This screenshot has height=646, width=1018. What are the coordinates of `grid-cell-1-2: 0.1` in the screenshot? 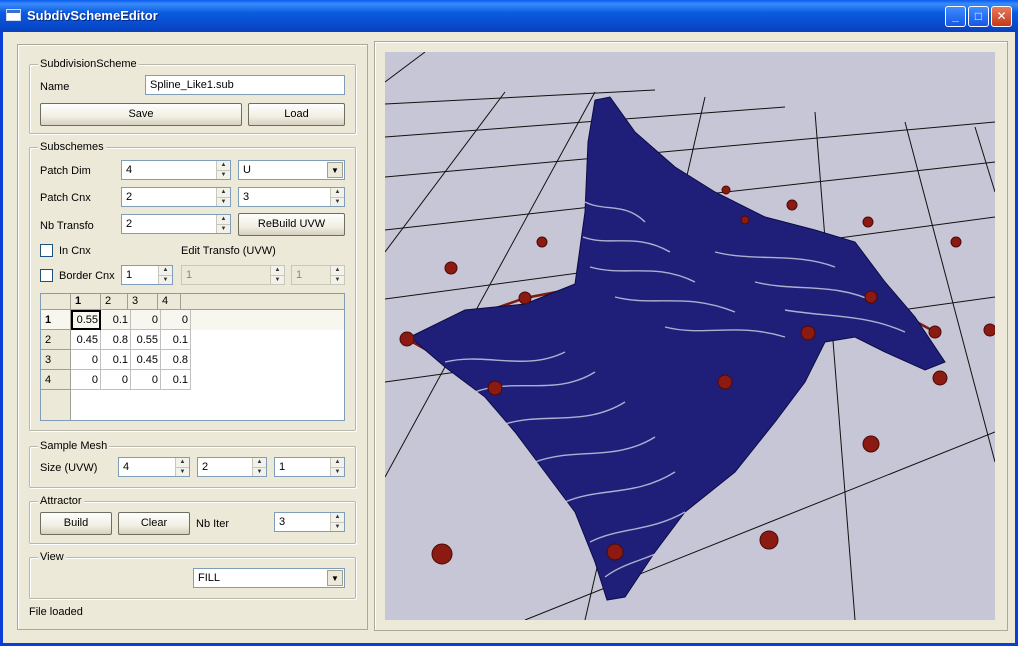 It's located at (116, 320).